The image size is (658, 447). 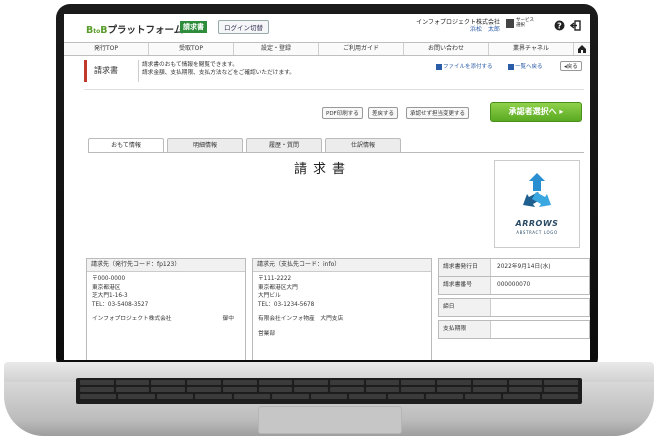 What do you see at coordinates (465, 285) in the screenshot?
I see `invoice-number-label: 請求書番号` at bounding box center [465, 285].